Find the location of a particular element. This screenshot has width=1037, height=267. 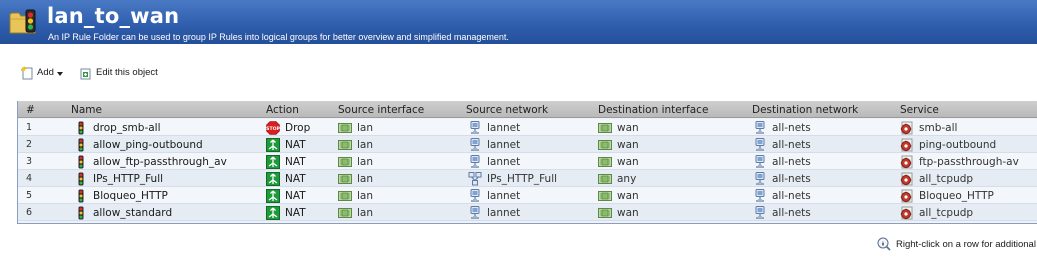

service: ftp-passthrough-av is located at coordinates (969, 161).